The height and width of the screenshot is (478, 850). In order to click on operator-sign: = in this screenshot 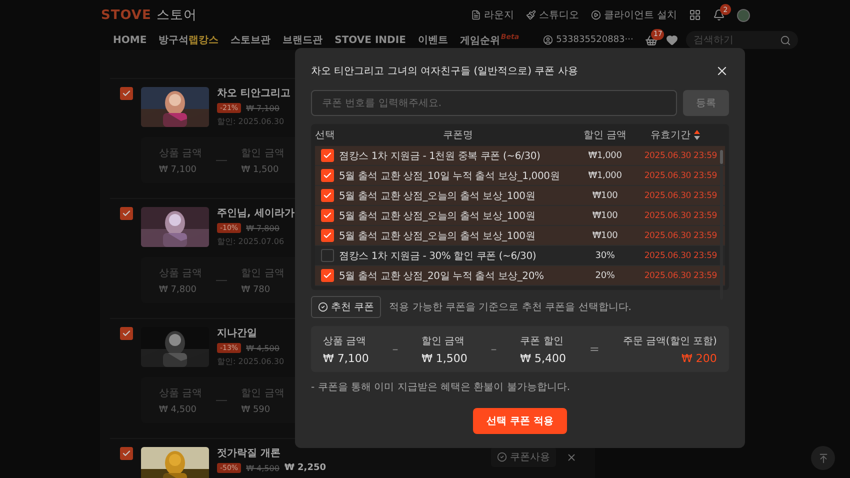, I will do `click(594, 349)`.